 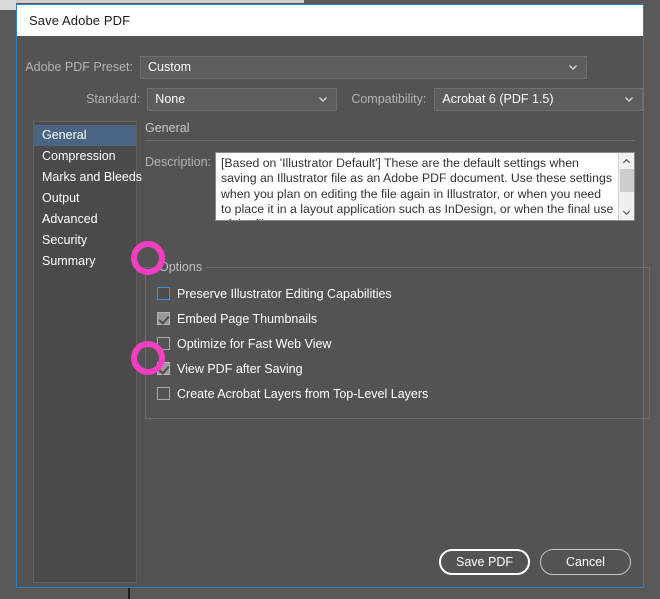 I want to click on chevron-up-icon, so click(x=627, y=161).